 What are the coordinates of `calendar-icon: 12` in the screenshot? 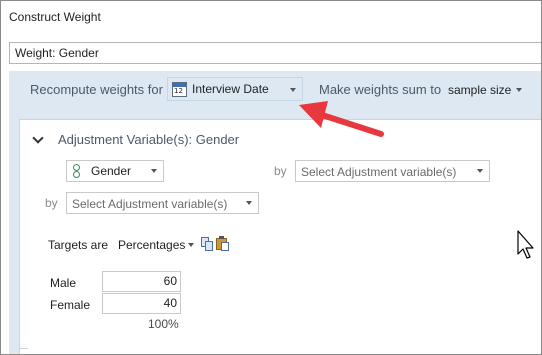 It's located at (179, 89).